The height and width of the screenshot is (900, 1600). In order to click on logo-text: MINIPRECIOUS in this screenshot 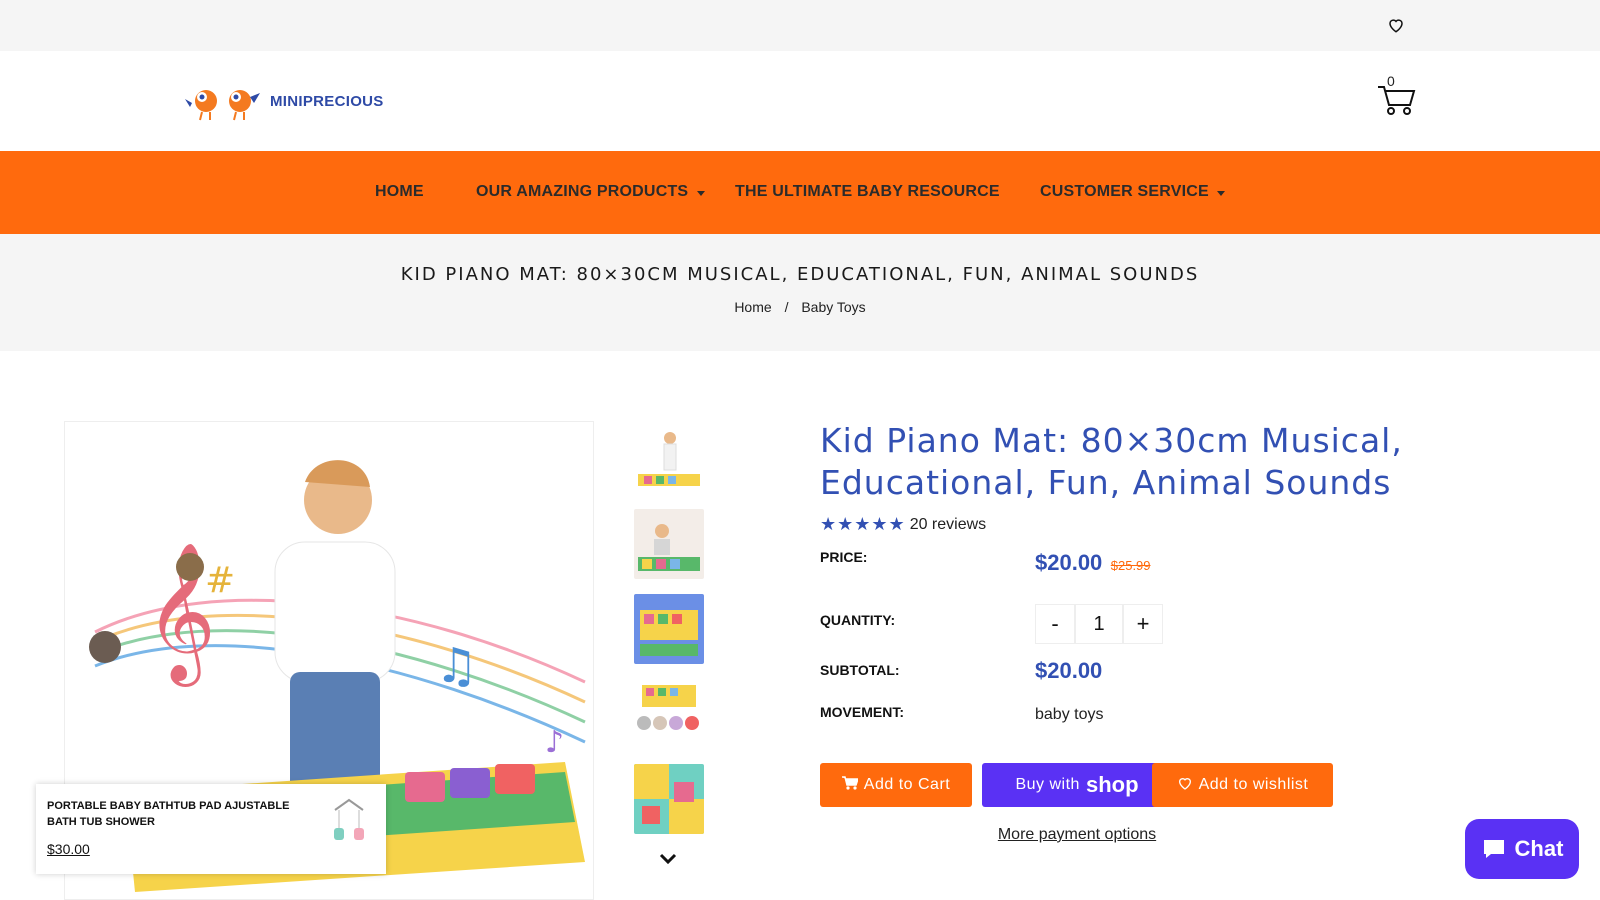, I will do `click(327, 101)`.